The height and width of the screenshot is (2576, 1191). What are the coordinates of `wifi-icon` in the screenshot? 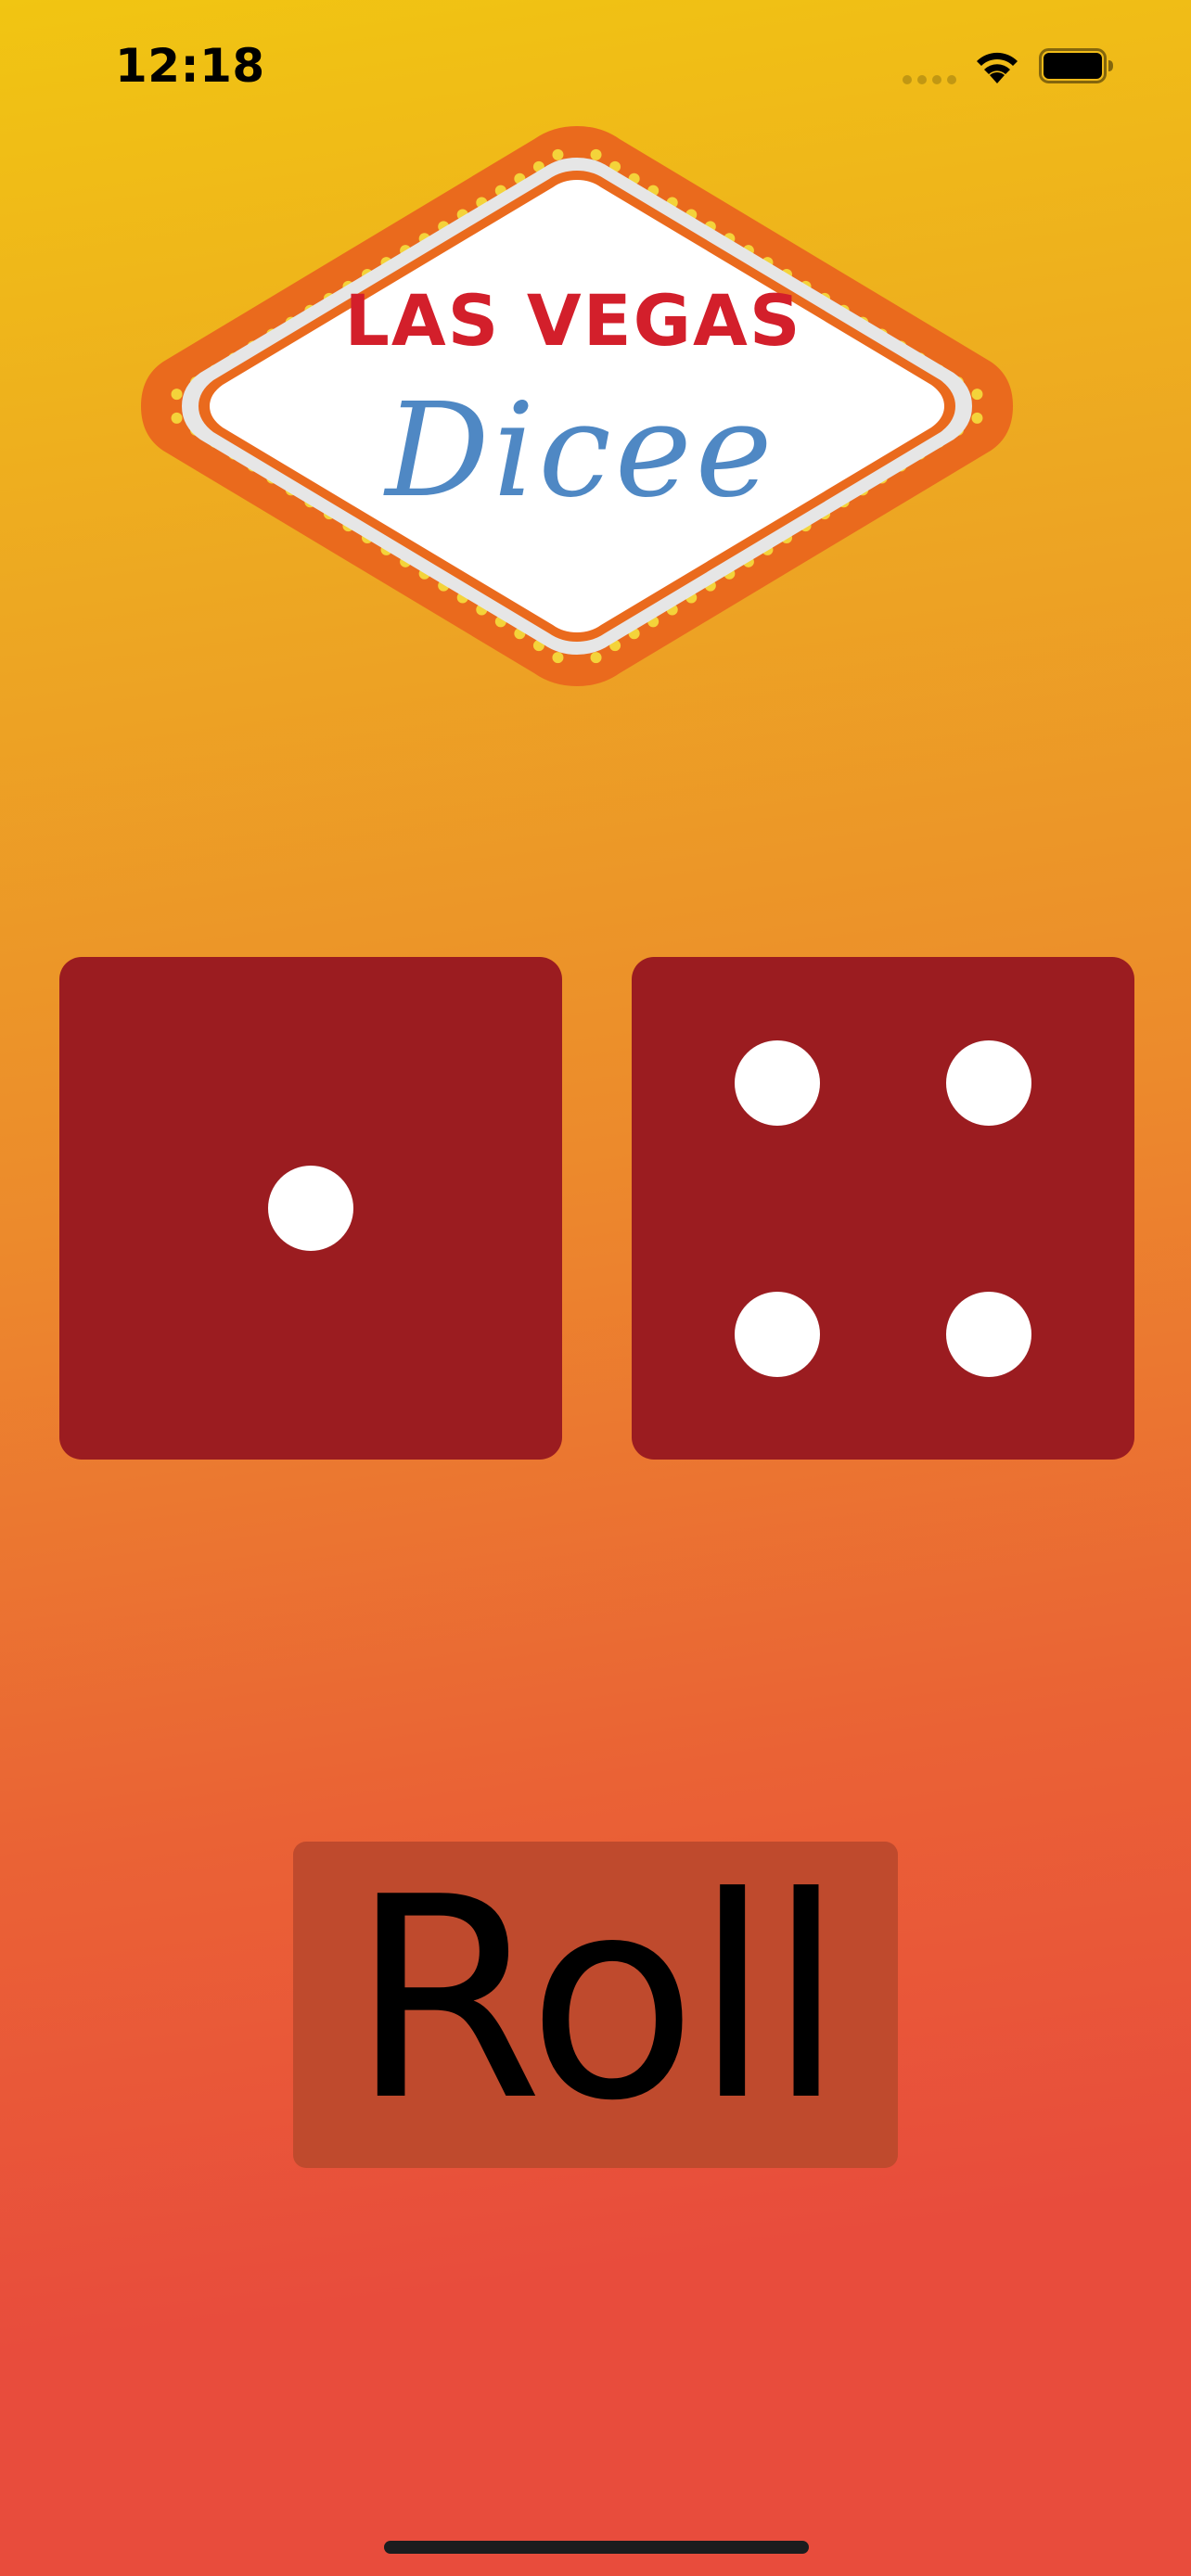 It's located at (997, 67).